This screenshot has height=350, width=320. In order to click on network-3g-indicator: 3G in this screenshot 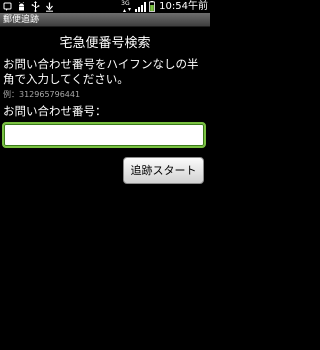, I will do `click(127, 6)`.